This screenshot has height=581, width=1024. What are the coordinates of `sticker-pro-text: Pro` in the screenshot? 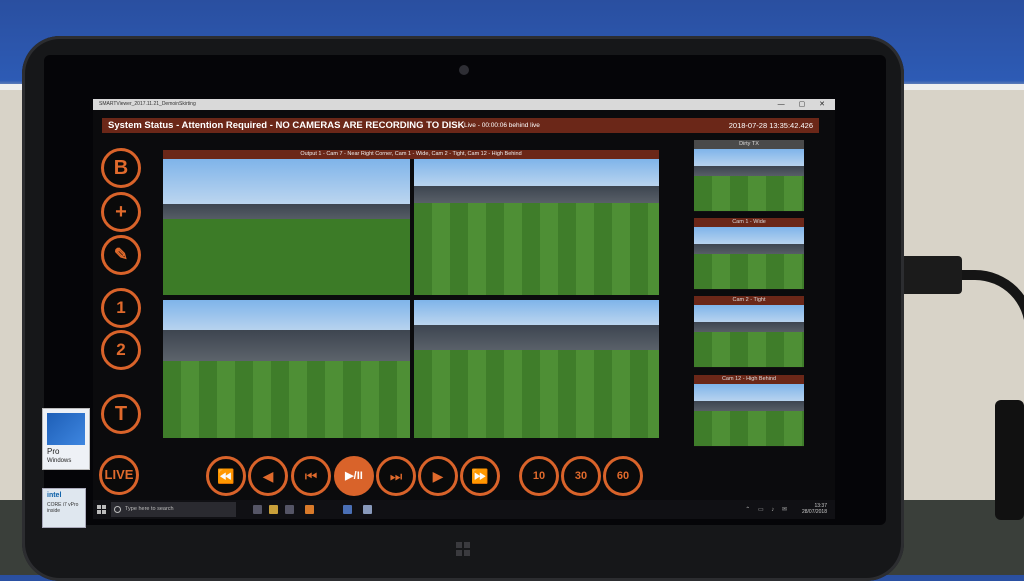 It's located at (53, 451).